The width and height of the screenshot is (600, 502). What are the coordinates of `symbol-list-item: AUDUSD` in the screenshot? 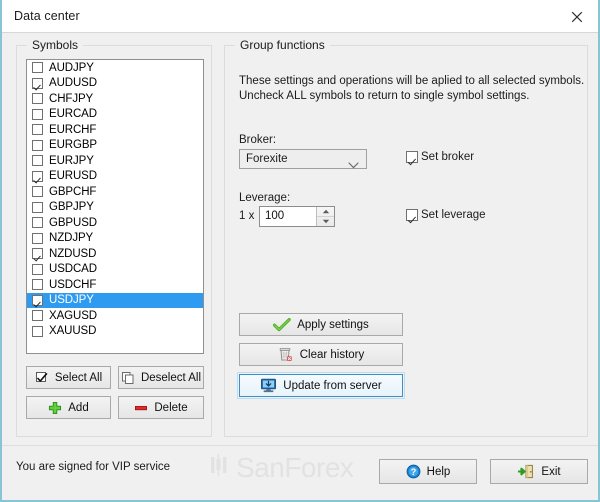 It's located at (115, 84).